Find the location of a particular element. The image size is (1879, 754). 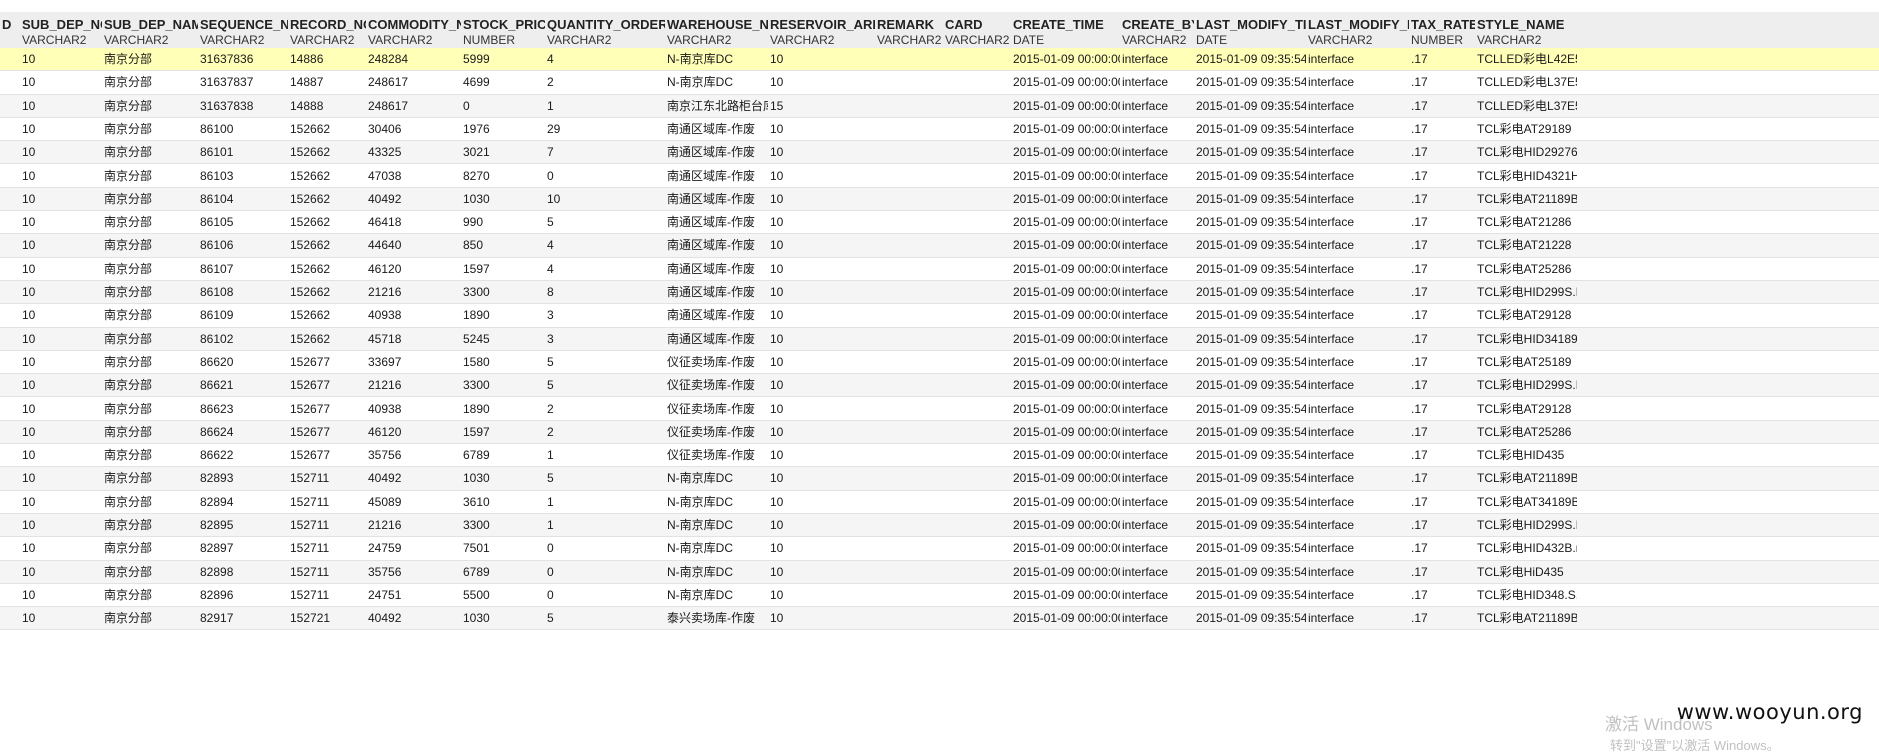

column-header-style-name: STYLE_NAME VARCHAR2 is located at coordinates (1527, 30).